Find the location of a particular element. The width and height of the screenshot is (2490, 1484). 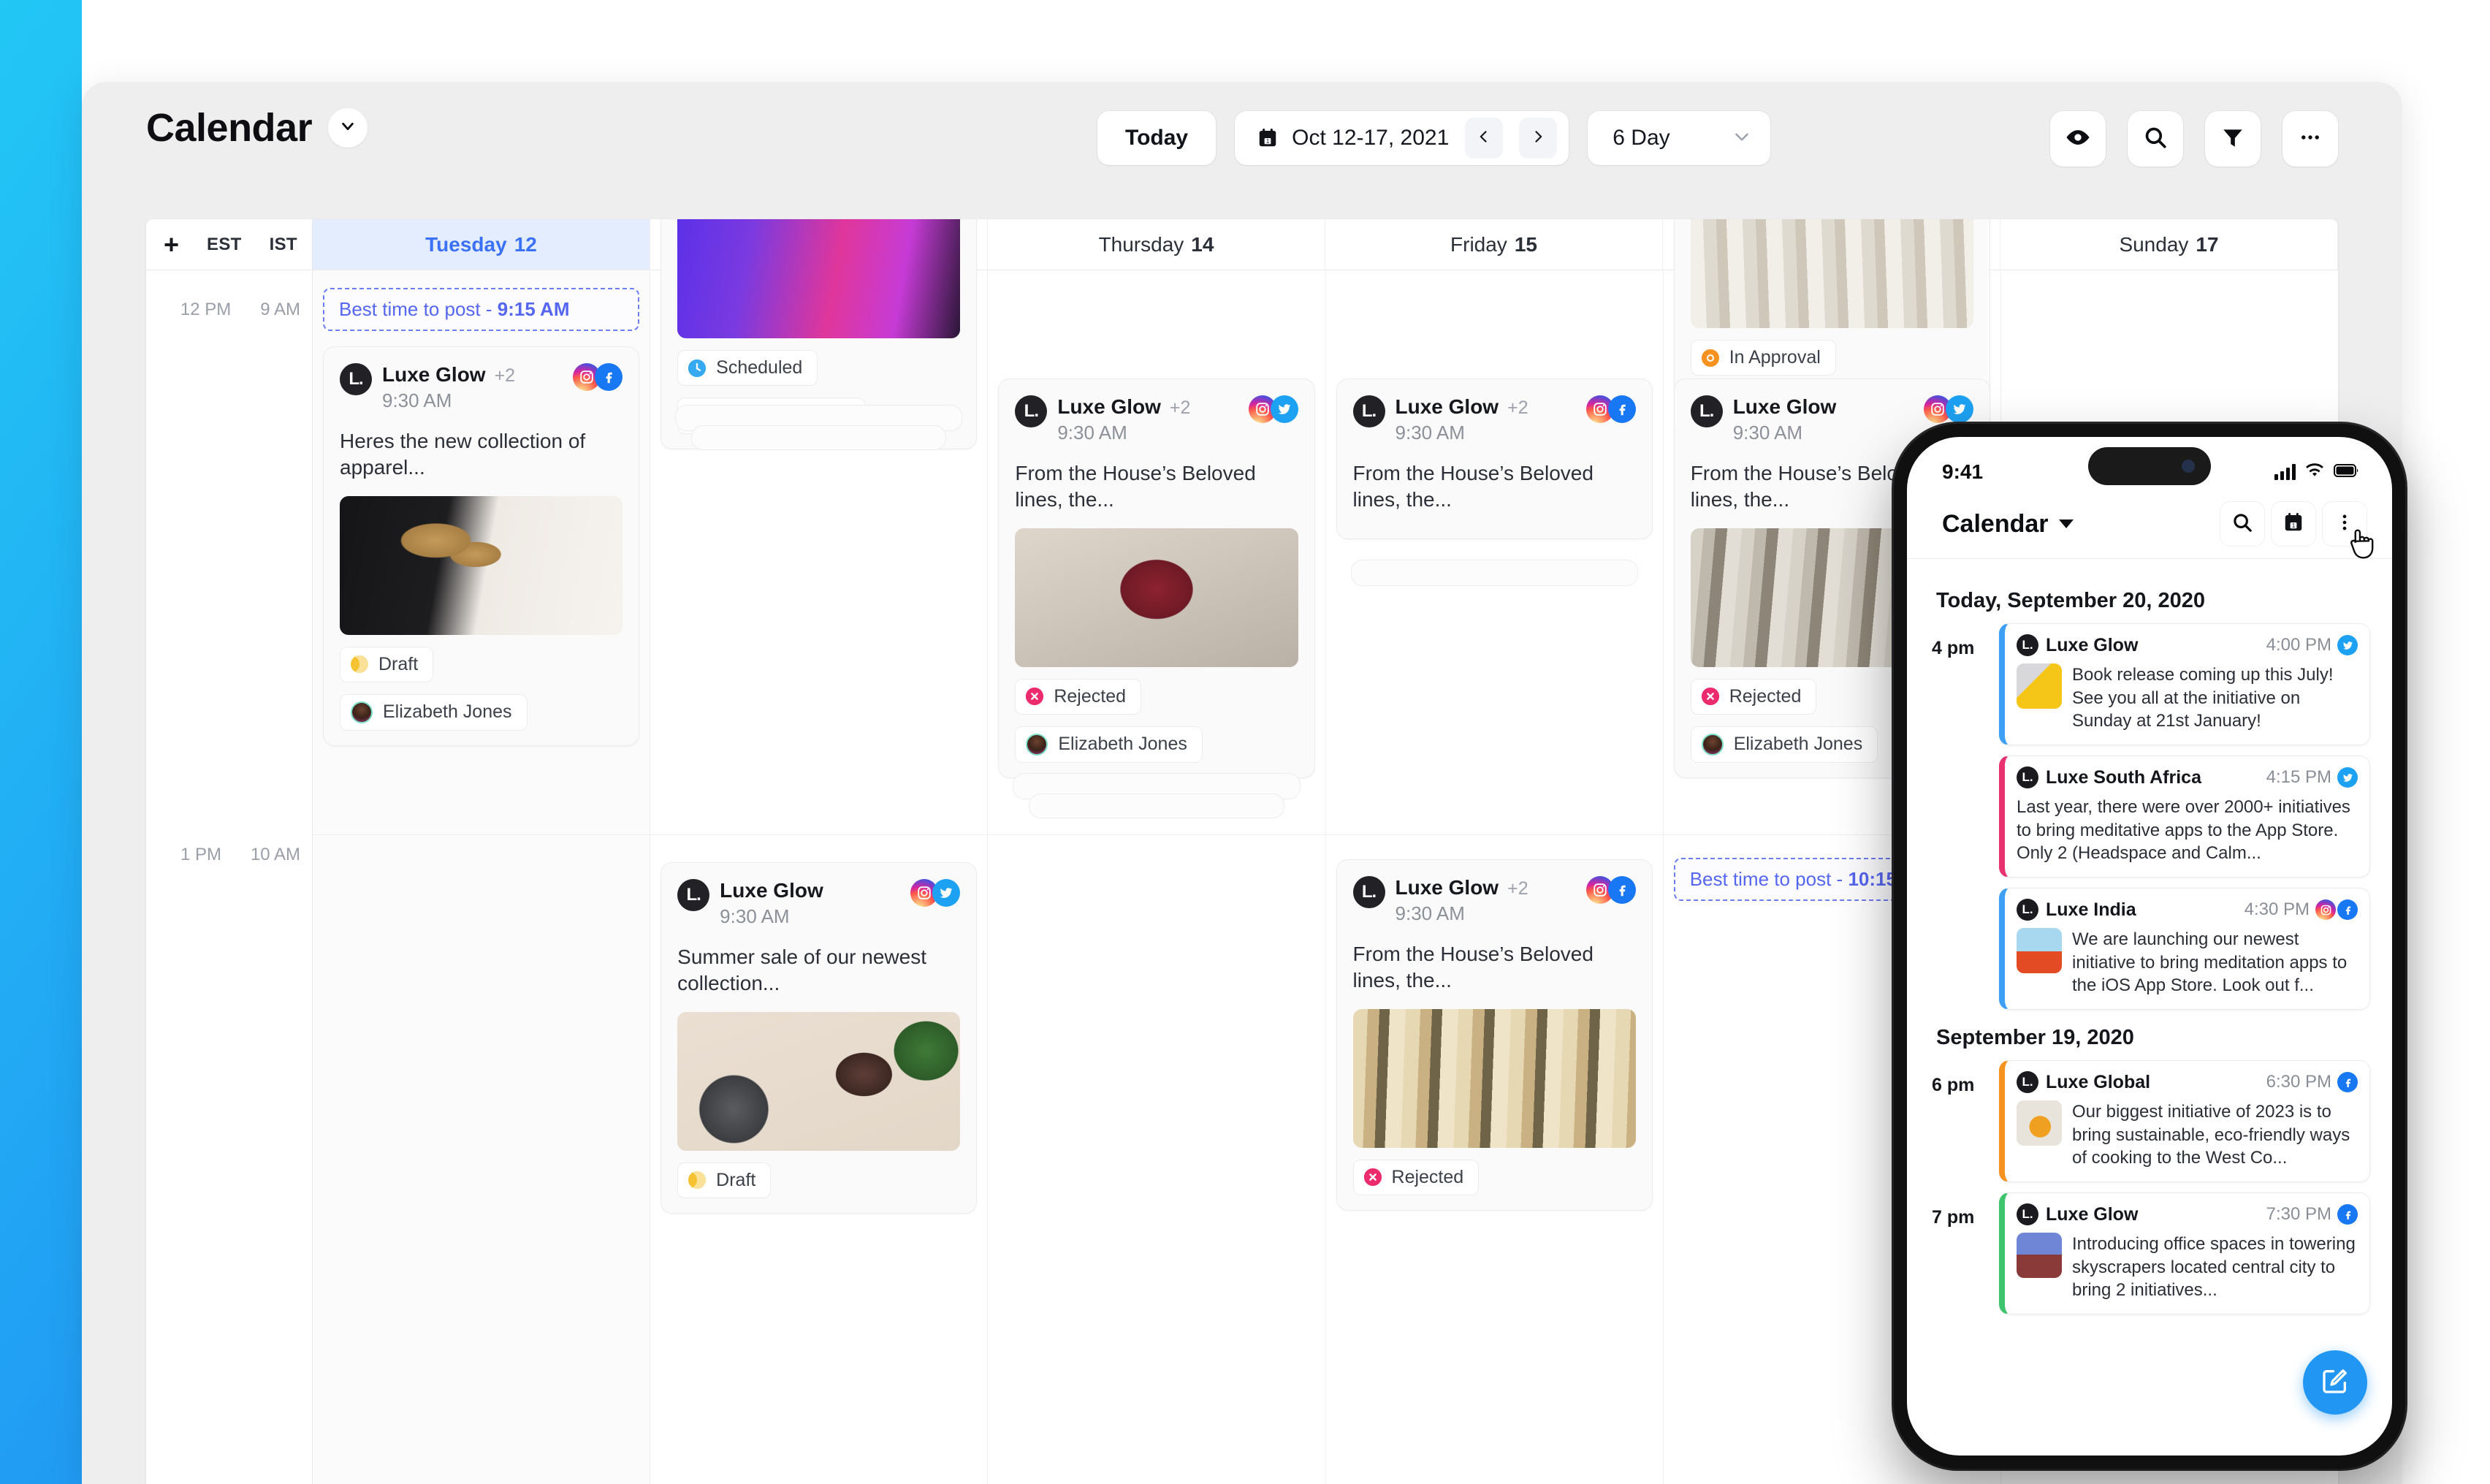

date-range-label: Oct 12-17, 2021 is located at coordinates (1371, 138).